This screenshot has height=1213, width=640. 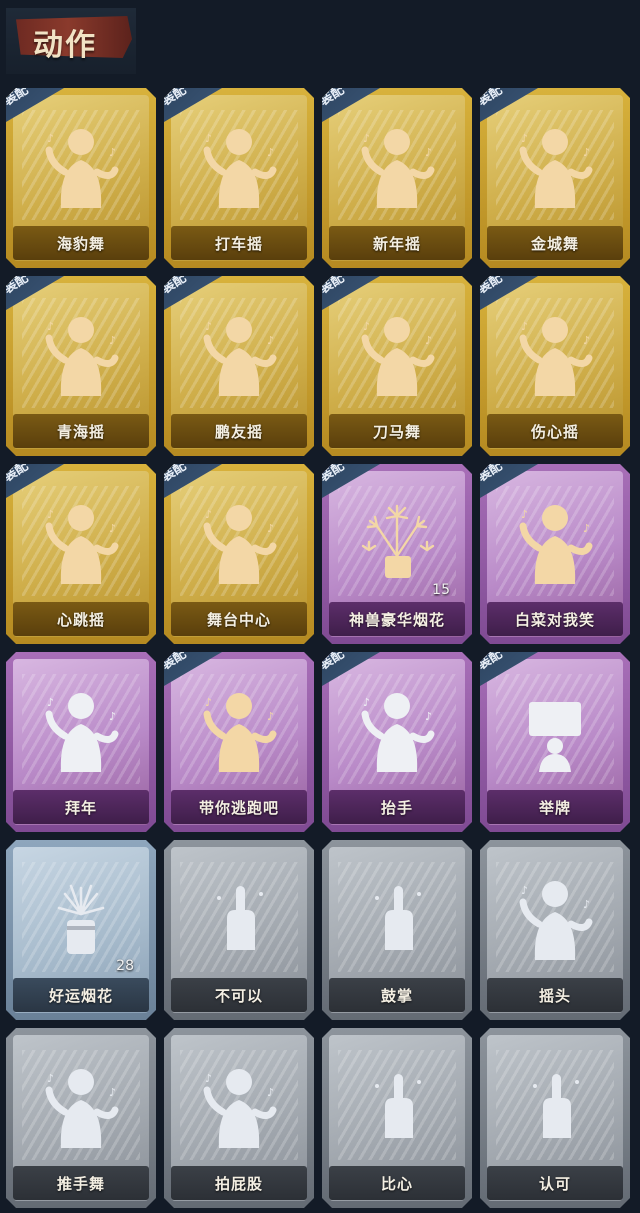 I want to click on action-card: ♪ ♪ 心跳摇 装配, so click(x=81, y=554).